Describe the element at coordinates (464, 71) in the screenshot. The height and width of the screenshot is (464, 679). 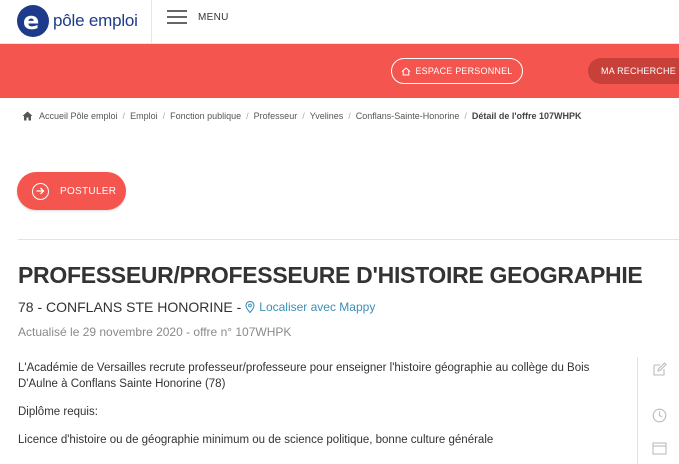
I see `espace-personnel-label: ESPACE PERSONNEL` at that location.